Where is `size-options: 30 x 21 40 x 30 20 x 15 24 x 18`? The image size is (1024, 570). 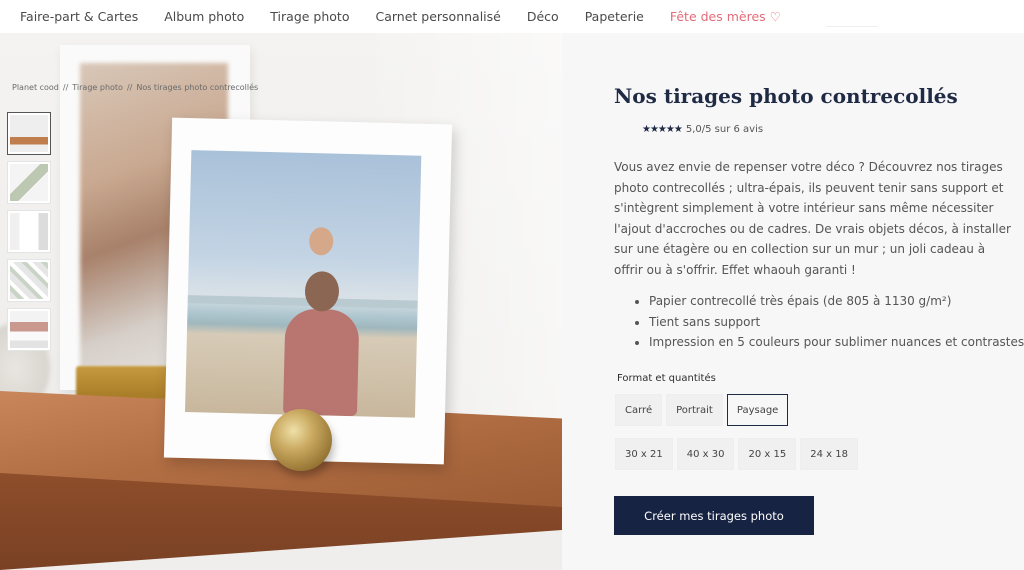
size-options: 30 x 21 40 x 30 20 x 15 24 x 18 is located at coordinates (738, 454).